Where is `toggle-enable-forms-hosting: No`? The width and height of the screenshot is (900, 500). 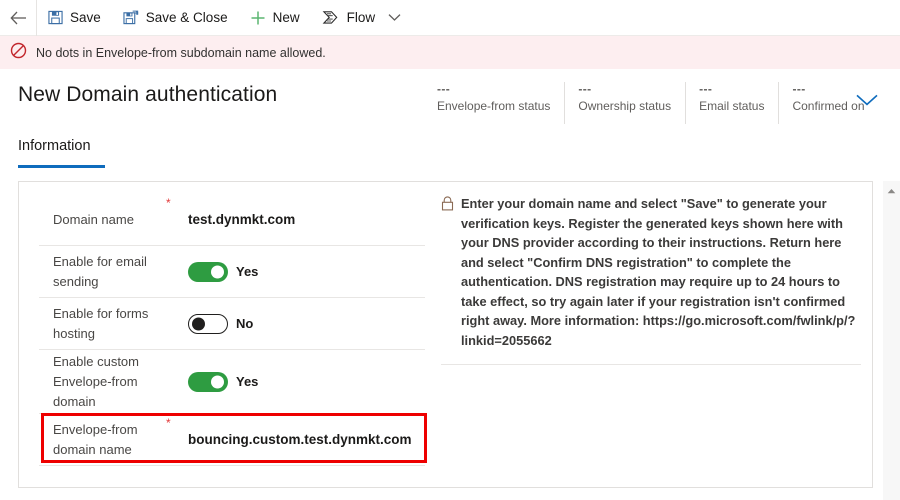 toggle-enable-forms-hosting: No is located at coordinates (306, 323).